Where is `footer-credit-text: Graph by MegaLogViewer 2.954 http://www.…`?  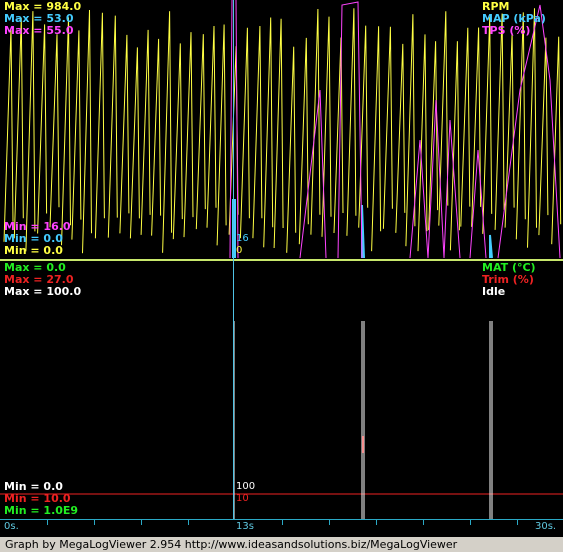
footer-credit-text: Graph by MegaLogViewer 2.954 http://www.… is located at coordinates (231, 544).